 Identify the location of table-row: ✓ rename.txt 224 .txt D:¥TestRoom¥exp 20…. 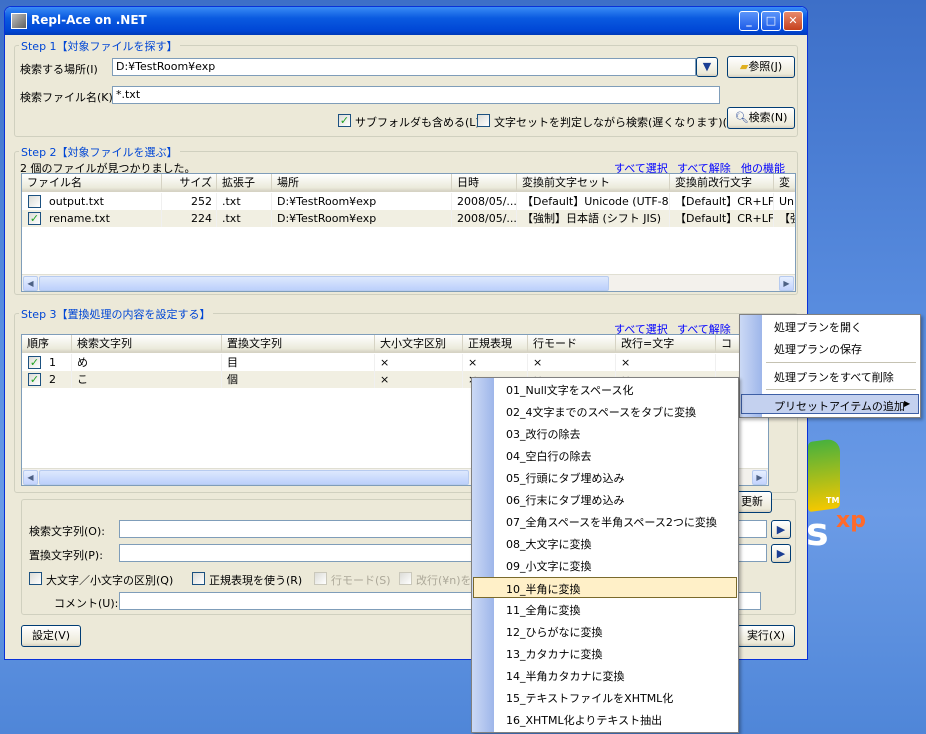
(408, 218).